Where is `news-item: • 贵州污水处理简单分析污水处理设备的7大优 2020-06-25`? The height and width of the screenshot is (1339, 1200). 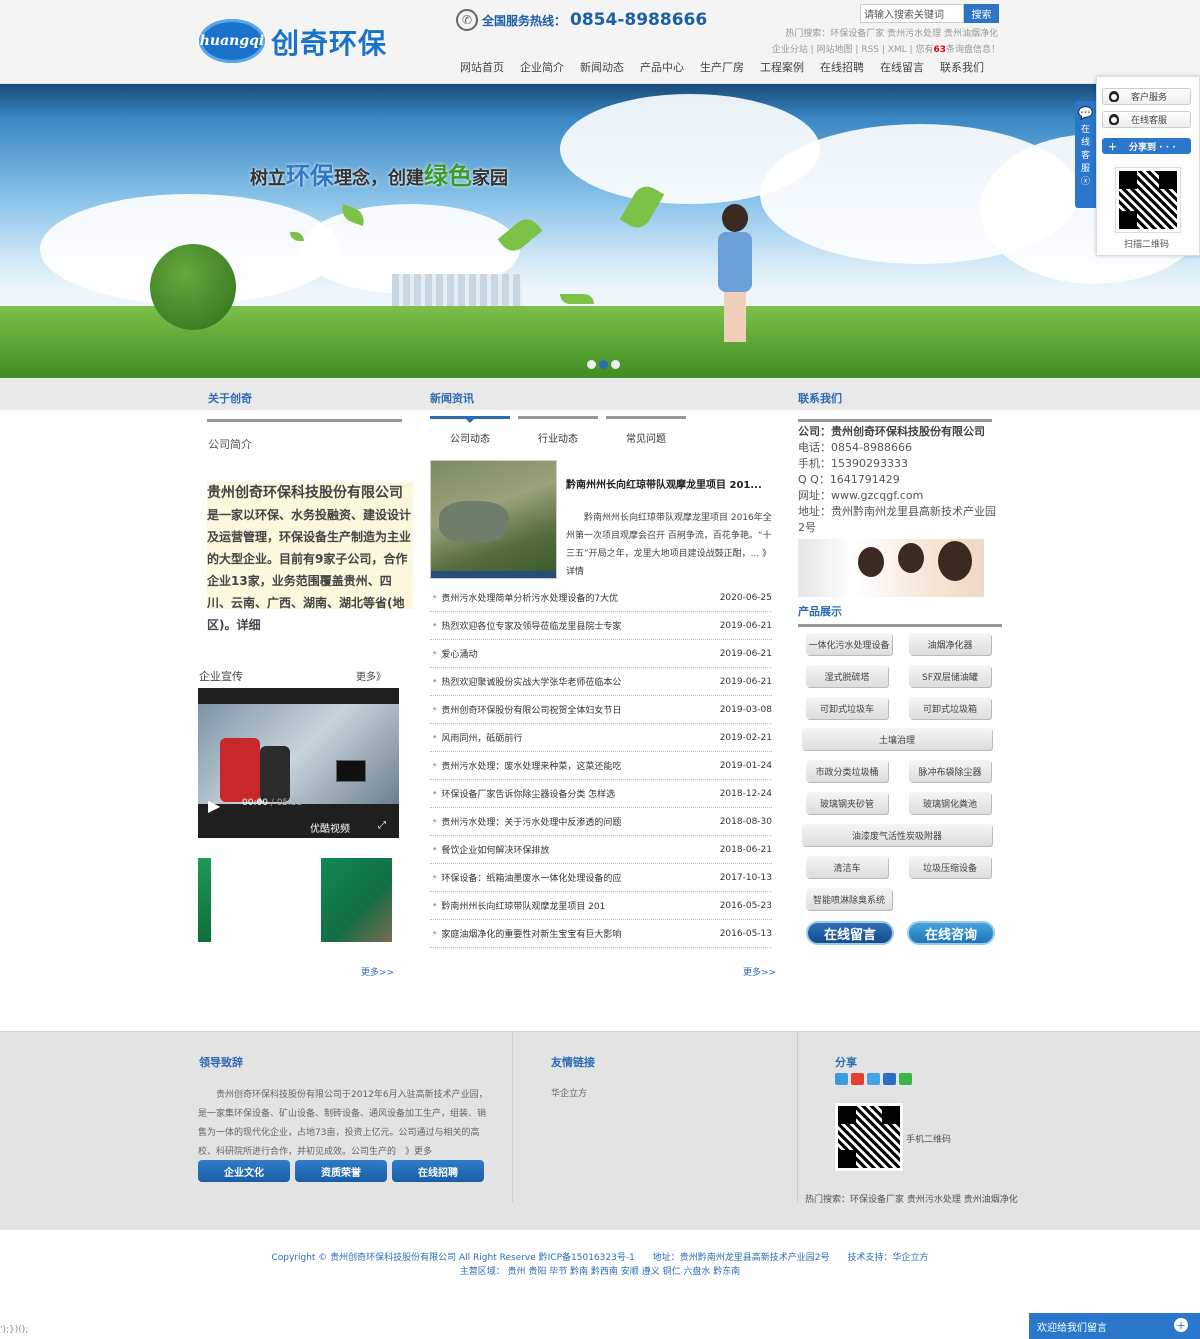
news-item: • 贵州污水处理简单分析污水处理设备的7大优 2020-06-25 is located at coordinates (601, 598).